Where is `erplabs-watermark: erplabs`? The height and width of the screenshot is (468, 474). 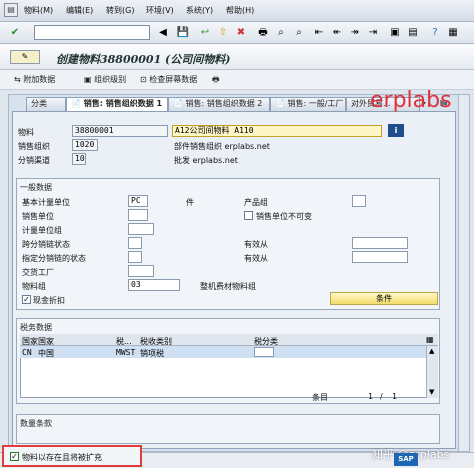
erplabs-watermark: erplabs is located at coordinates (411, 100).